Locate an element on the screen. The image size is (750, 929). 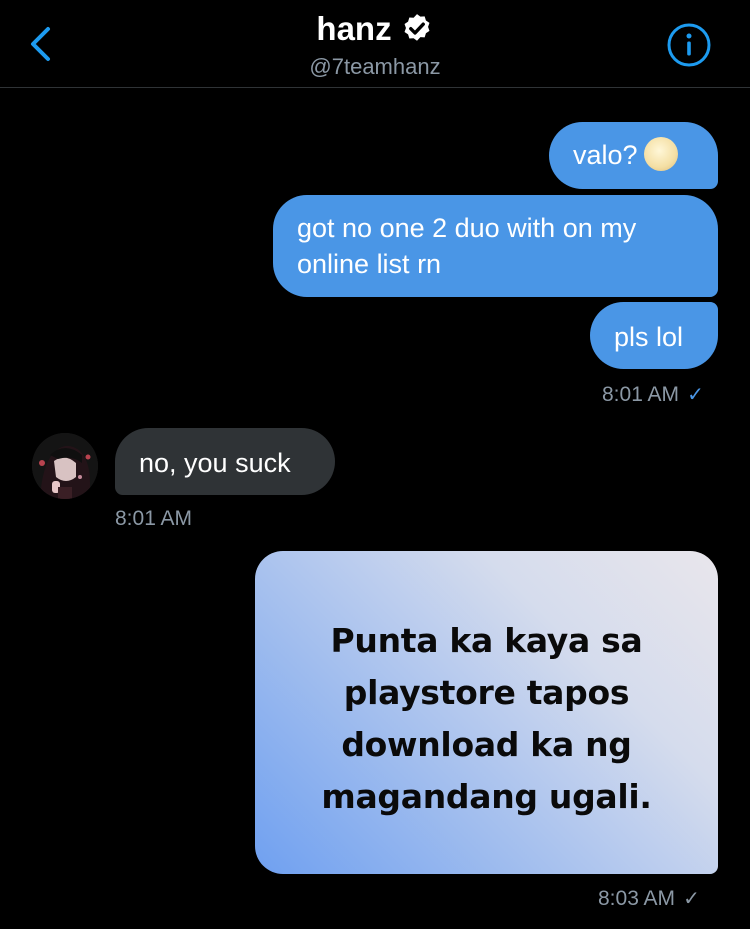
conversation-title: hanz @7teamhanz is located at coordinates (375, 45).